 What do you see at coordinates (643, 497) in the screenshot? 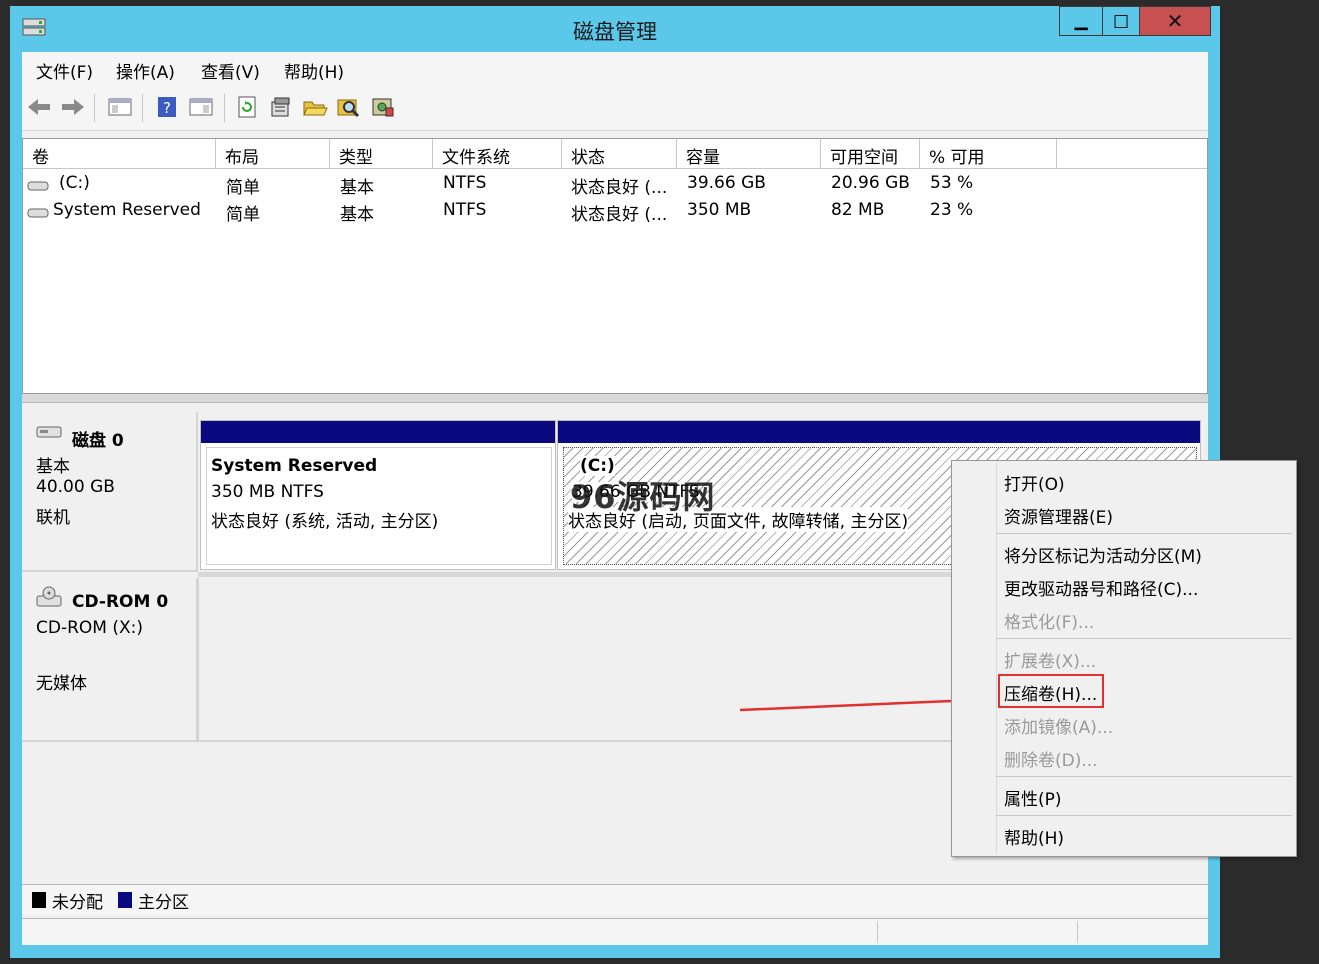
I see `watermark-text: 96源码网` at bounding box center [643, 497].